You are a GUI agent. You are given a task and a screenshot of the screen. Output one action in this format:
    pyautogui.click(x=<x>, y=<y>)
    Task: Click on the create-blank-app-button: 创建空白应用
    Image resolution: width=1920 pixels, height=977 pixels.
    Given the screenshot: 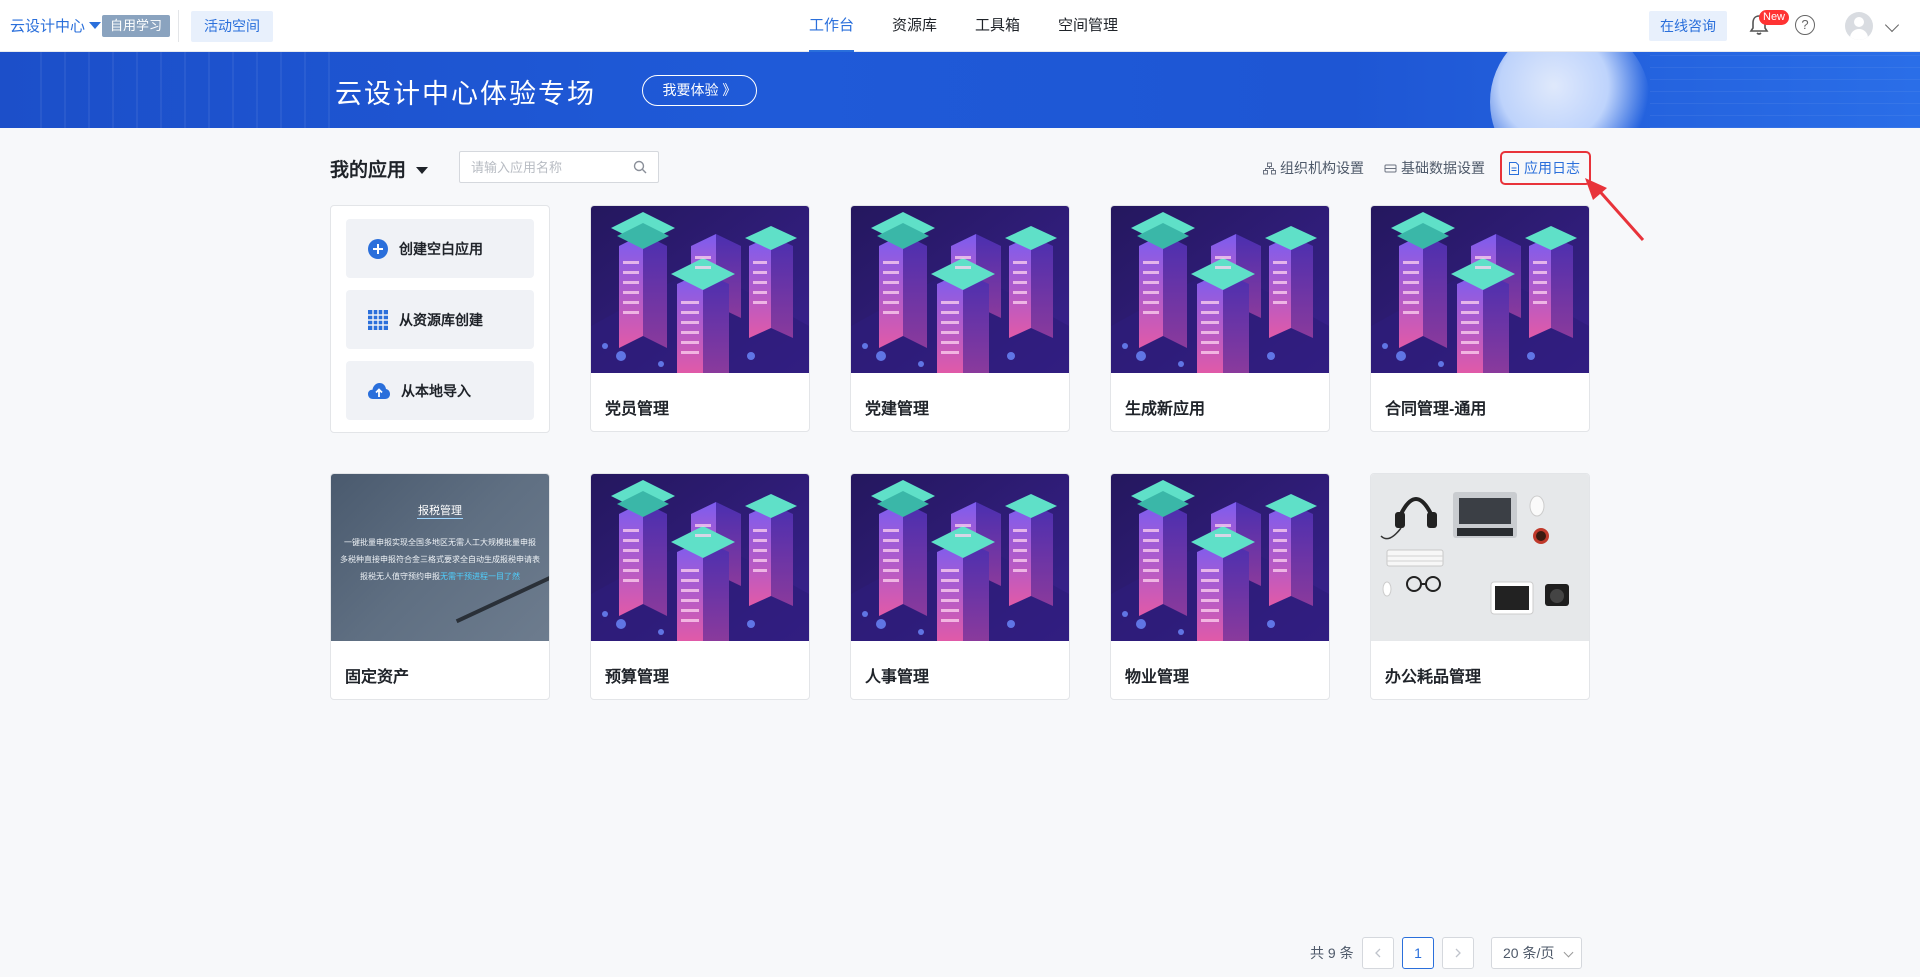 What is the action you would take?
    pyautogui.click(x=440, y=248)
    